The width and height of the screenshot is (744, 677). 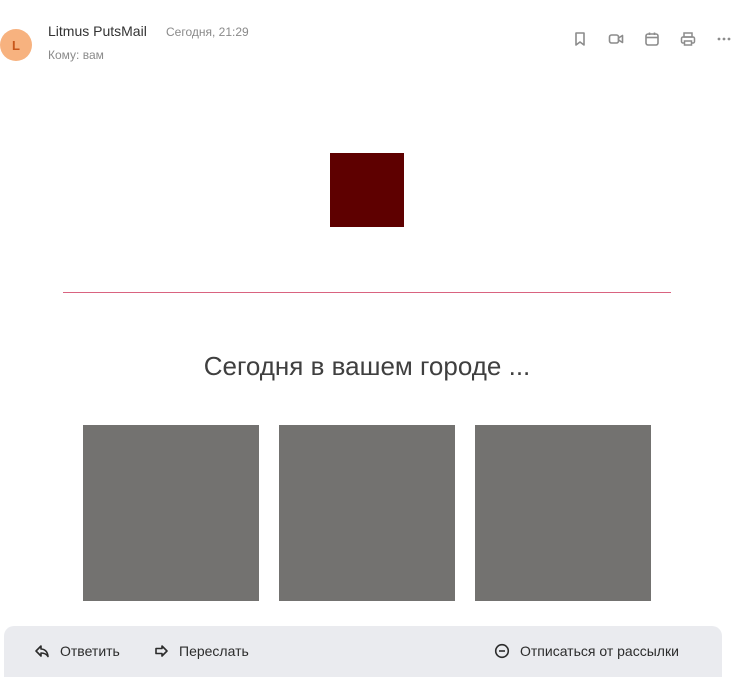 I want to click on calendar-icon, so click(x=652, y=39).